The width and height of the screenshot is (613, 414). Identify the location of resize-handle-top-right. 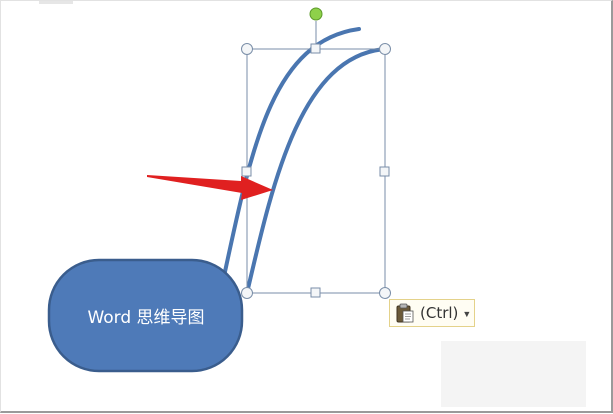
(385, 49).